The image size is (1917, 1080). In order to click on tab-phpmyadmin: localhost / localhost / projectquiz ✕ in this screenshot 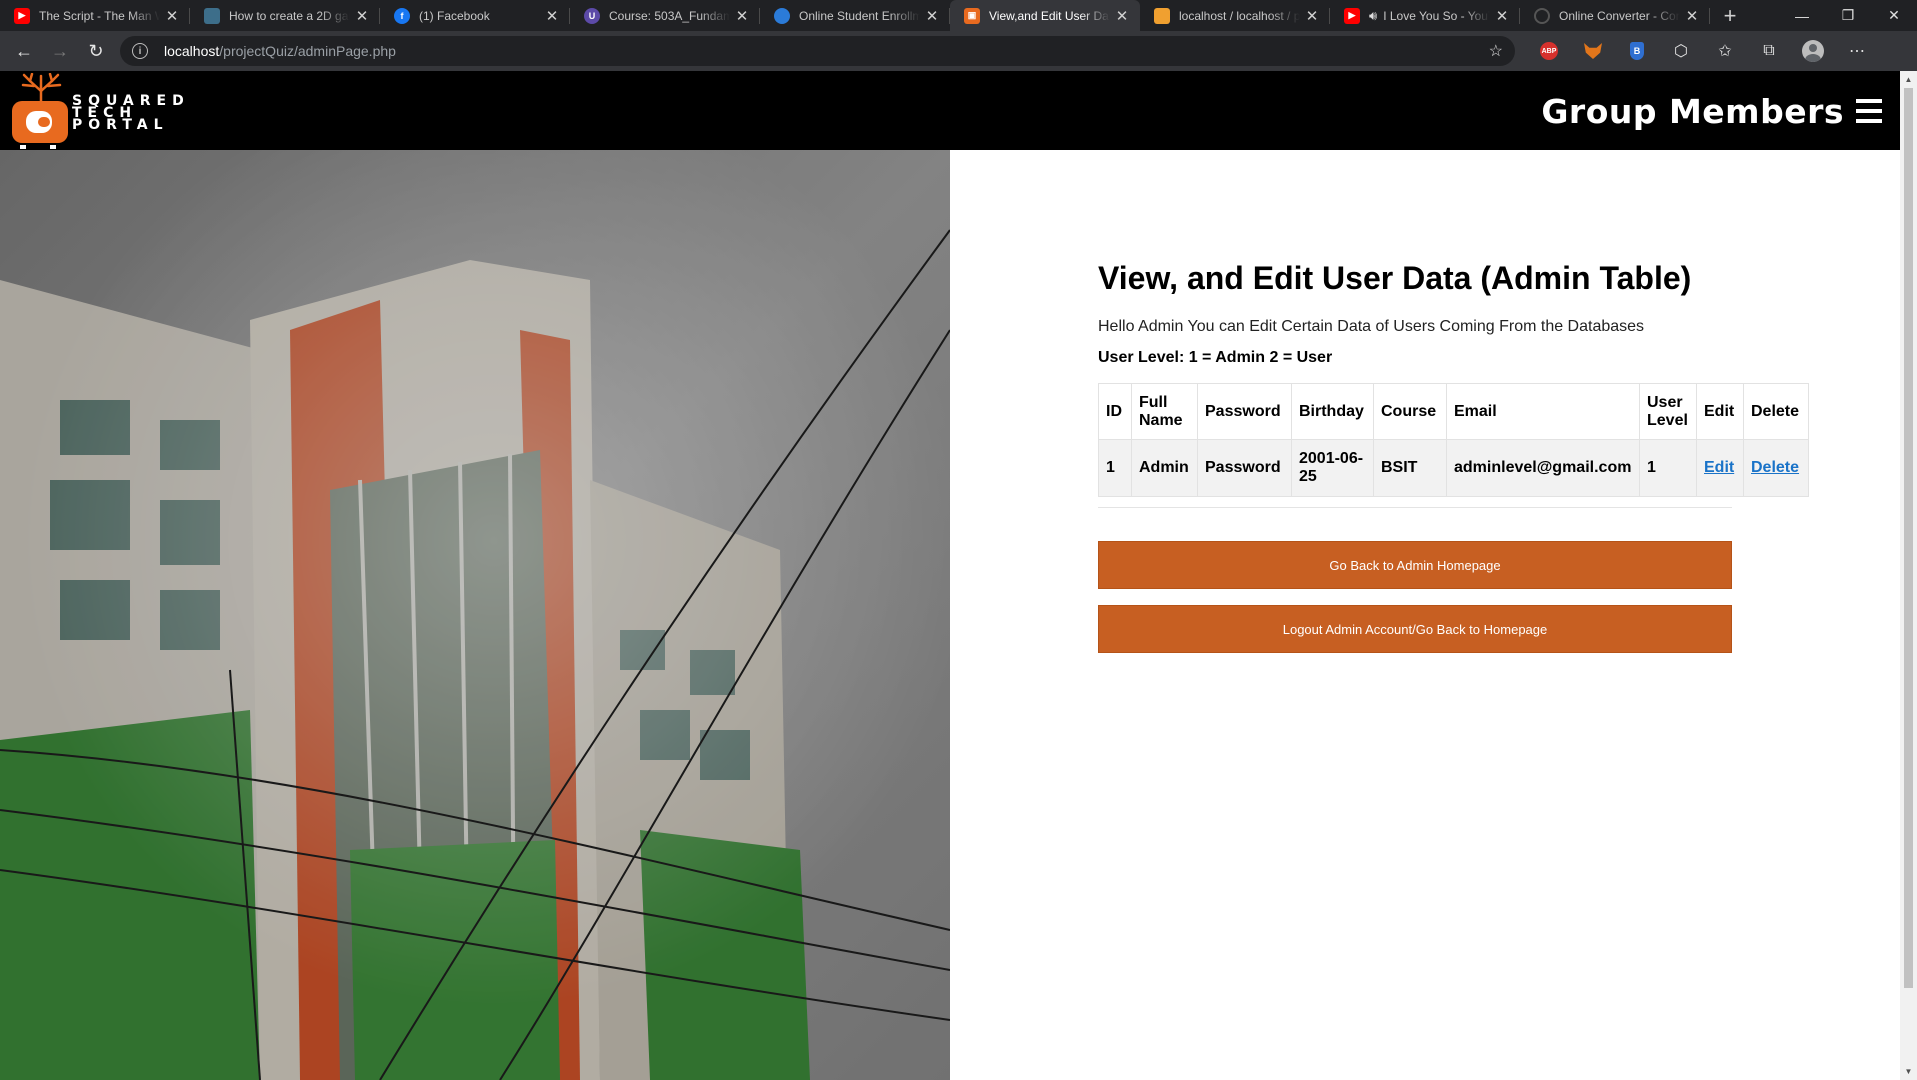, I will do `click(1235, 15)`.